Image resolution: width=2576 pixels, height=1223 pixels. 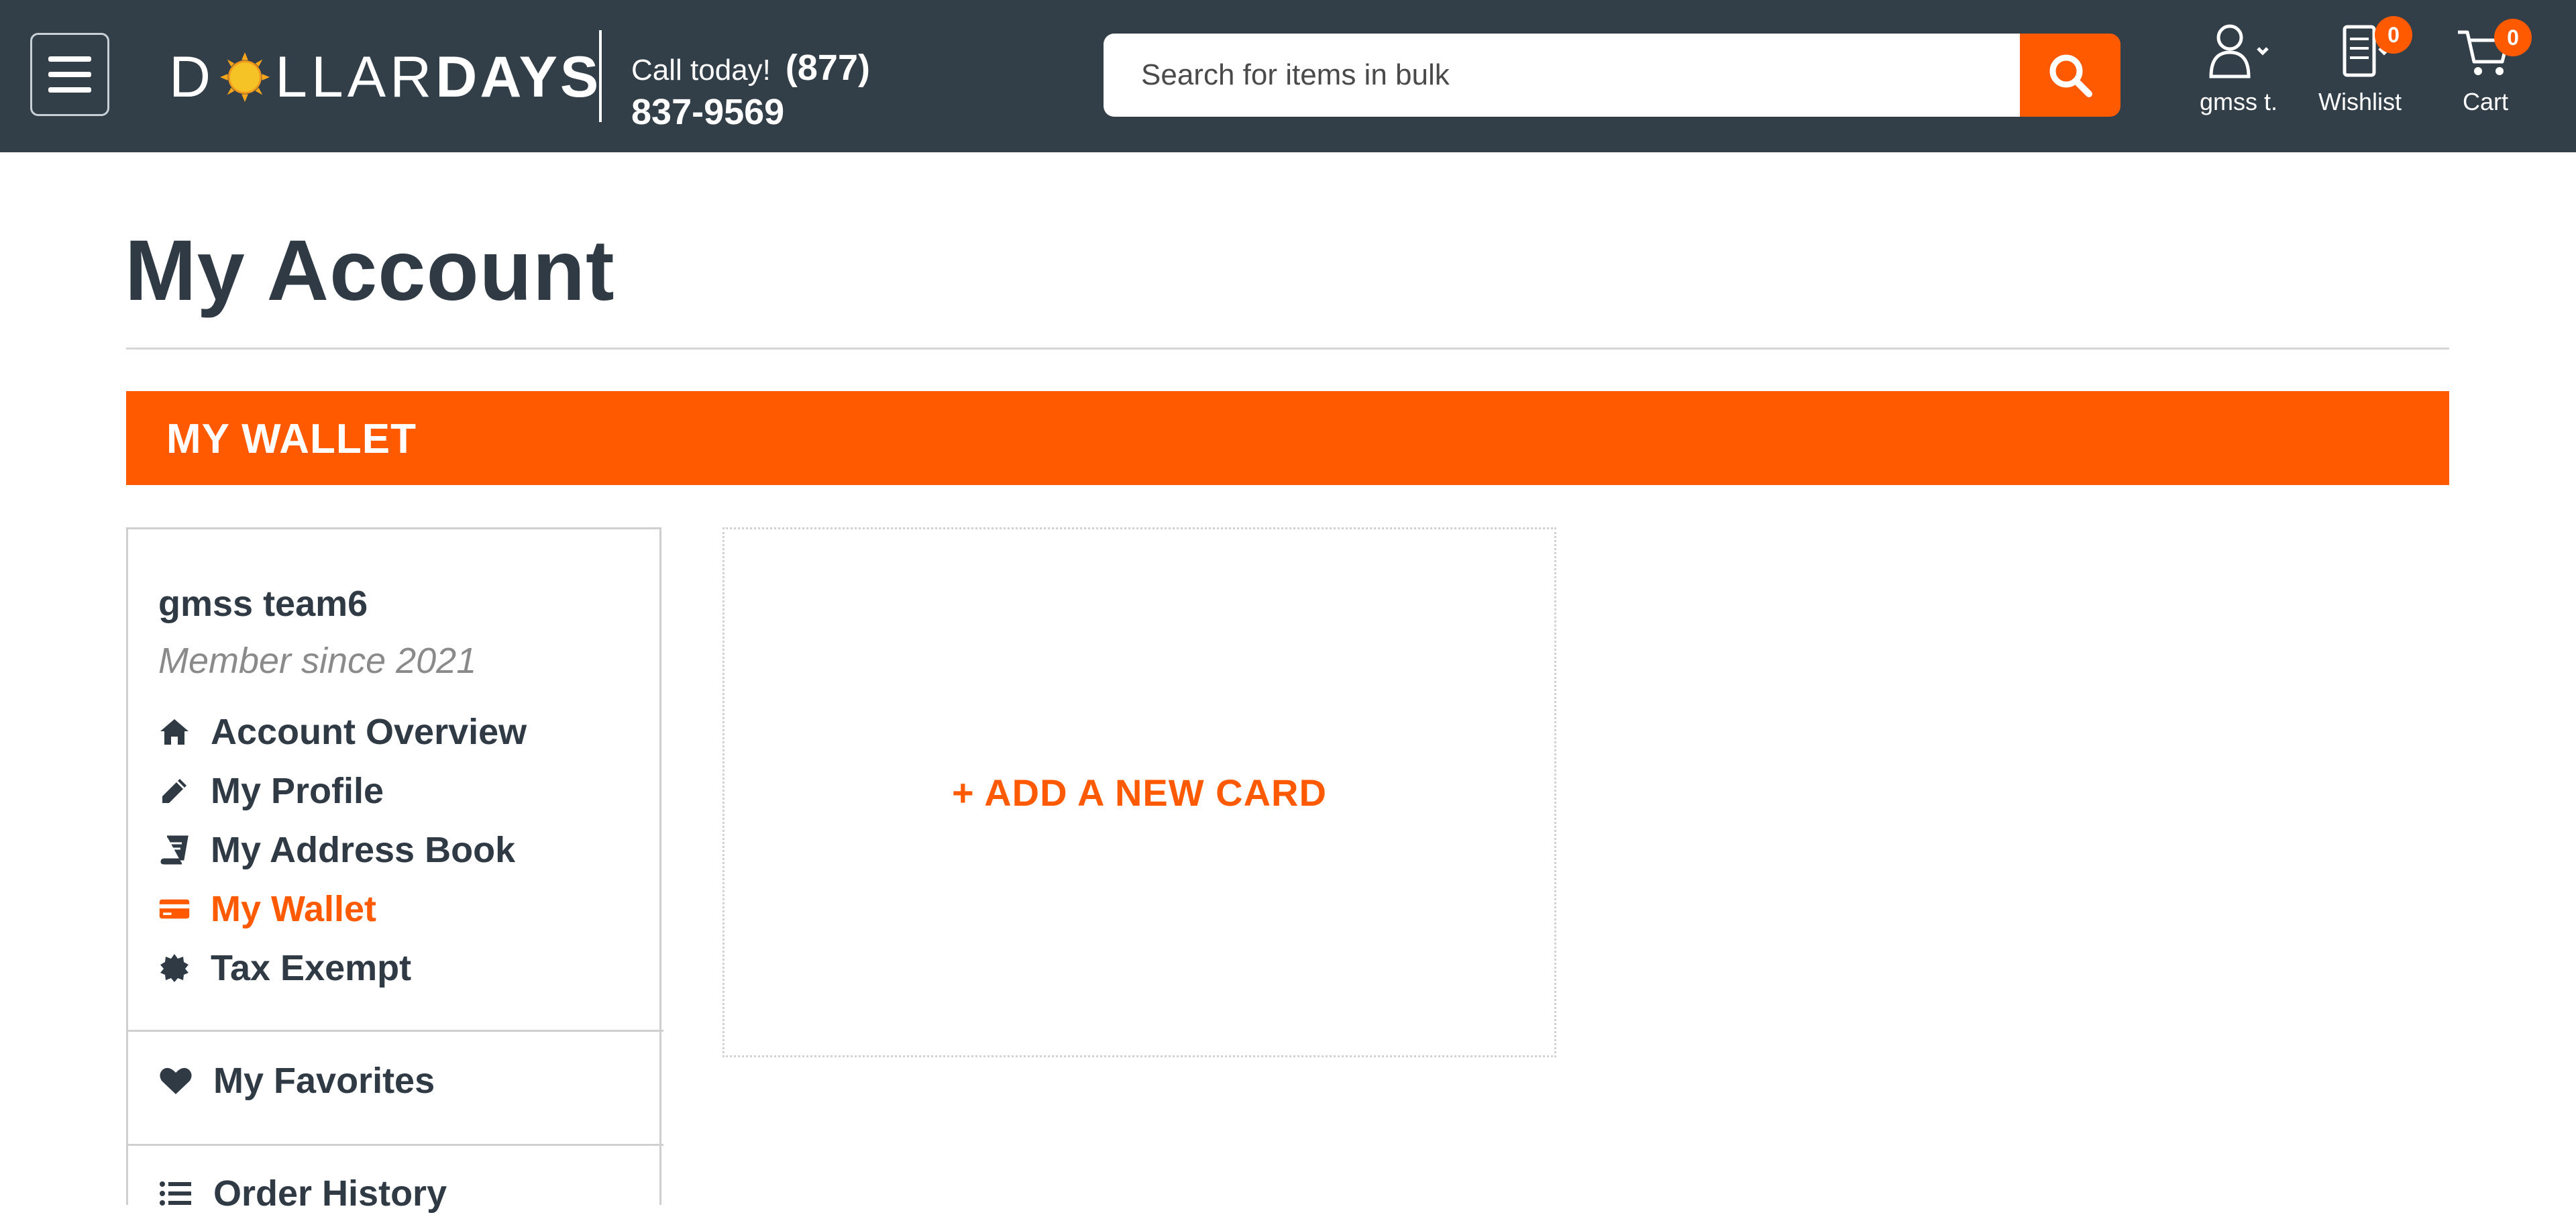 I want to click on phone-number: 837-9569, so click(x=750, y=112).